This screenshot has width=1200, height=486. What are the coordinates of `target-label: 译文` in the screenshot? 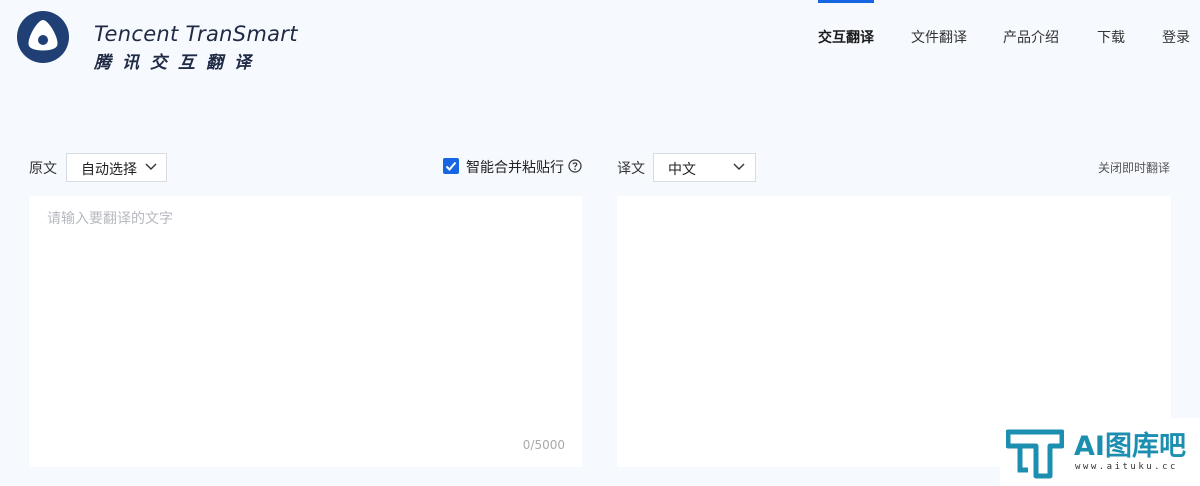 It's located at (631, 169).